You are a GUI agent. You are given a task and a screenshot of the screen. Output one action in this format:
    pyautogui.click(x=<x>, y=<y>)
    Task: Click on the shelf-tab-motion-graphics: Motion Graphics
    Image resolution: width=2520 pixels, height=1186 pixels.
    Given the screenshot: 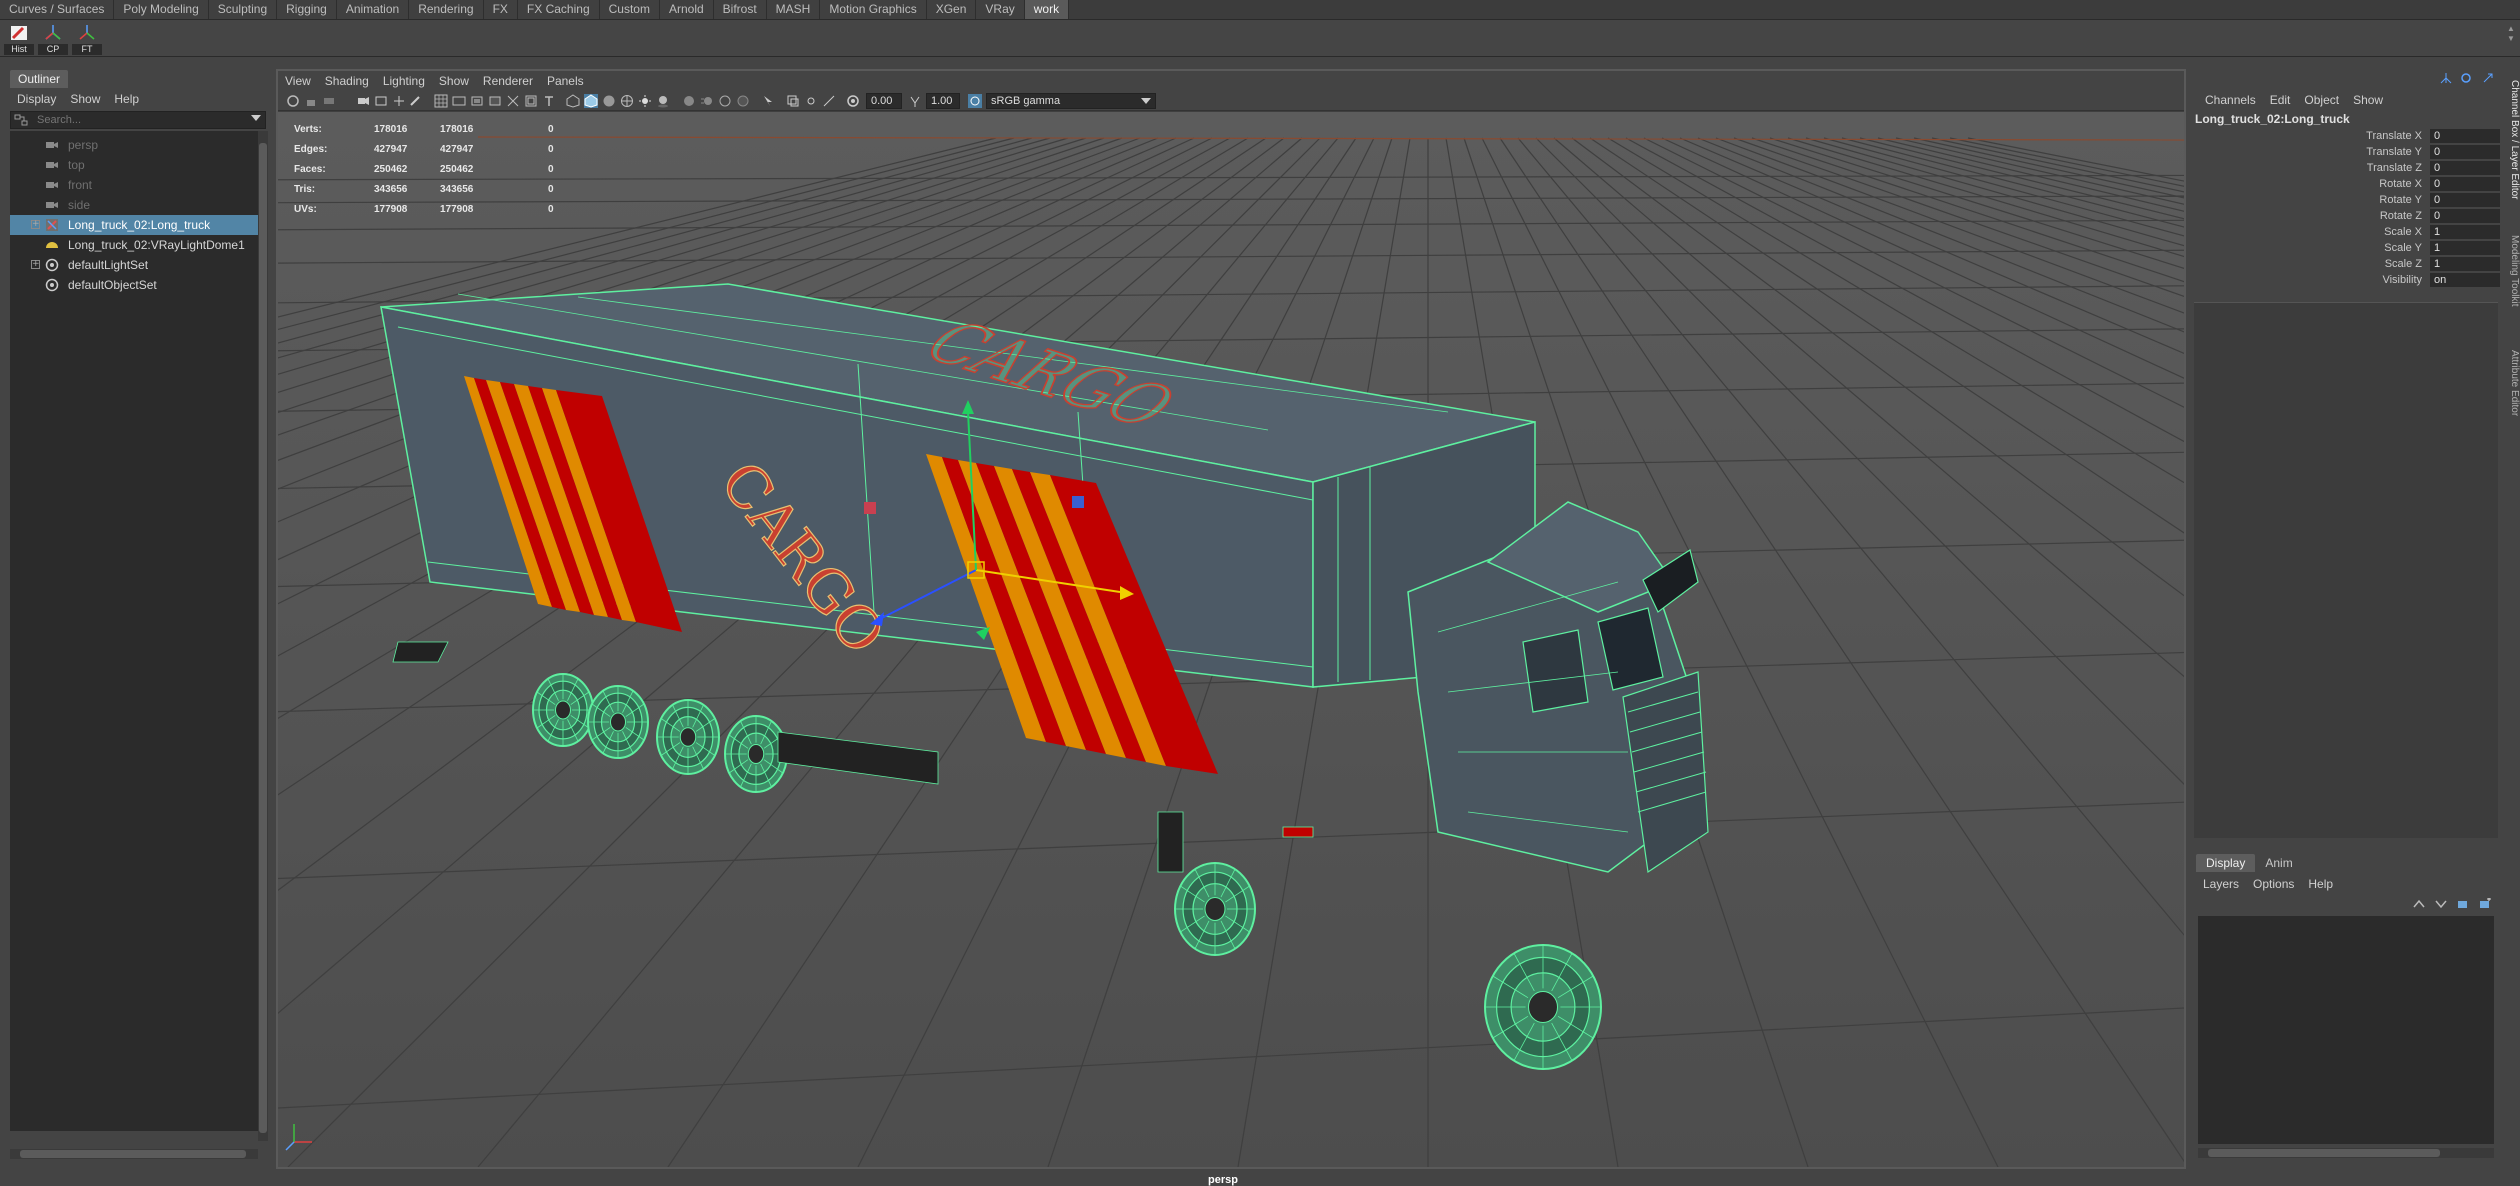 What is the action you would take?
    pyautogui.click(x=873, y=9)
    